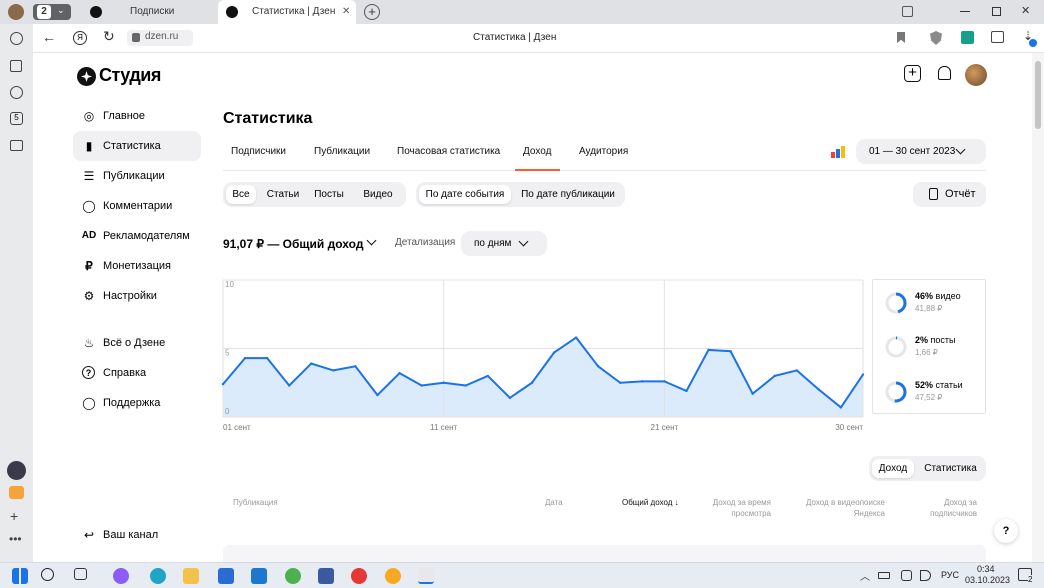 The image size is (1044, 588). I want to click on breakdown-line: 2% посты, so click(935, 340).